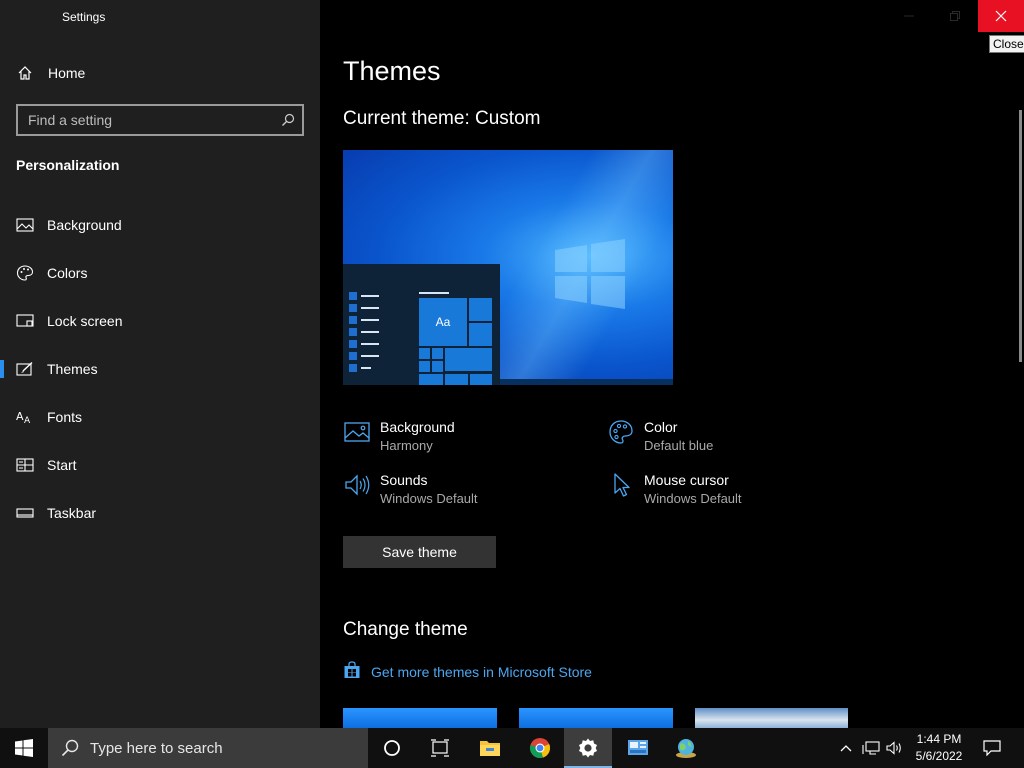  Describe the element at coordinates (50, 73) in the screenshot. I see `home-nav-item: Home` at that location.